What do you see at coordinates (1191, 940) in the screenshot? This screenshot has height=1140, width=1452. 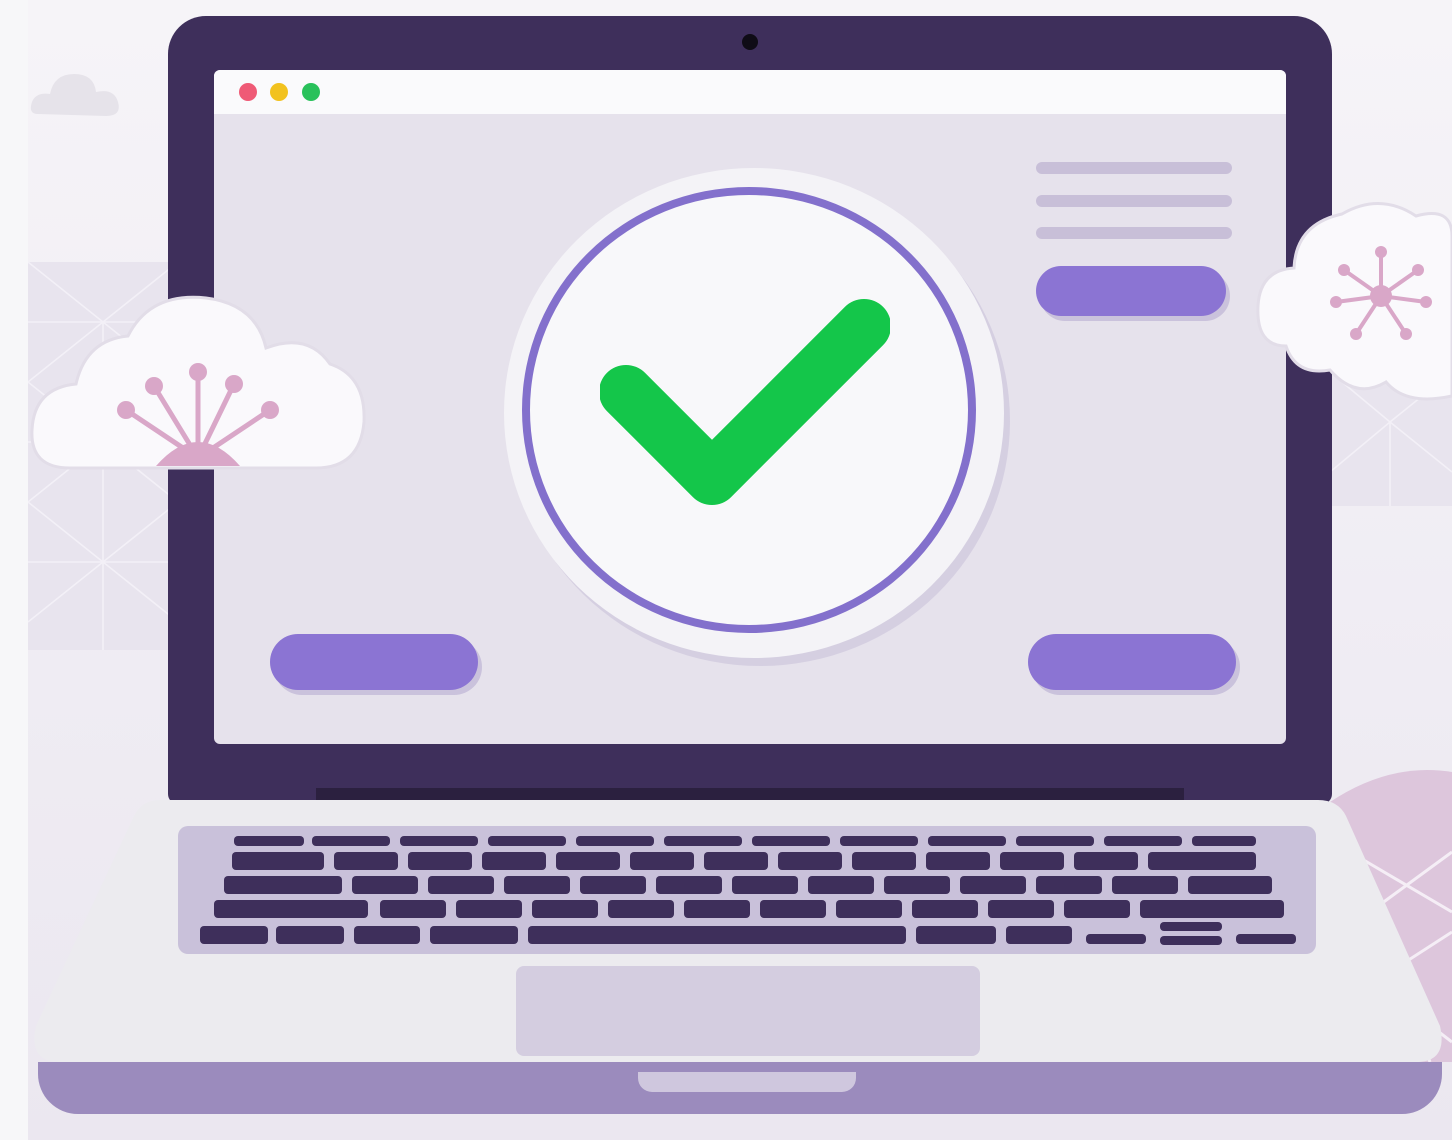 I see `arrow-down-key` at bounding box center [1191, 940].